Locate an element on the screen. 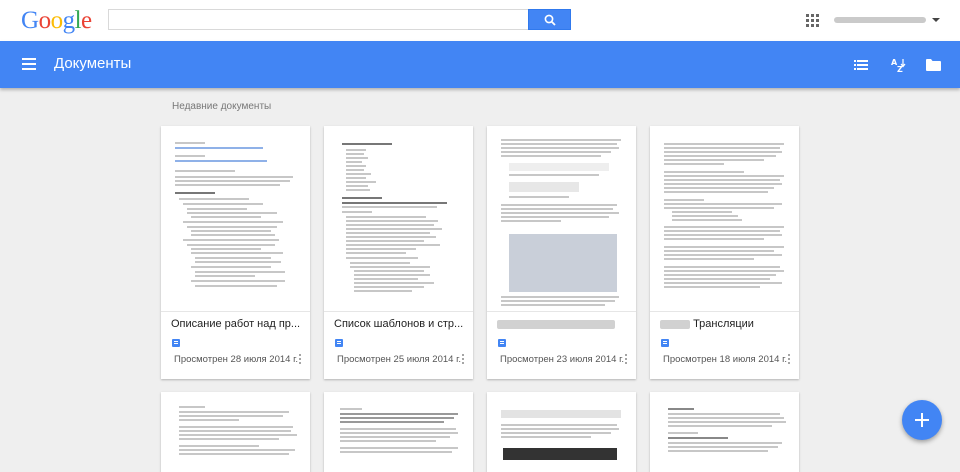 The image size is (960, 472). search-button is located at coordinates (549, 19).